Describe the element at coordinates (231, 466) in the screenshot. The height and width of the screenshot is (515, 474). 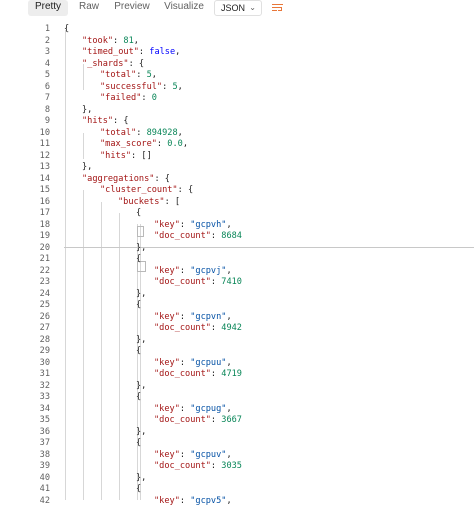
I see `code-token: 3035` at that location.